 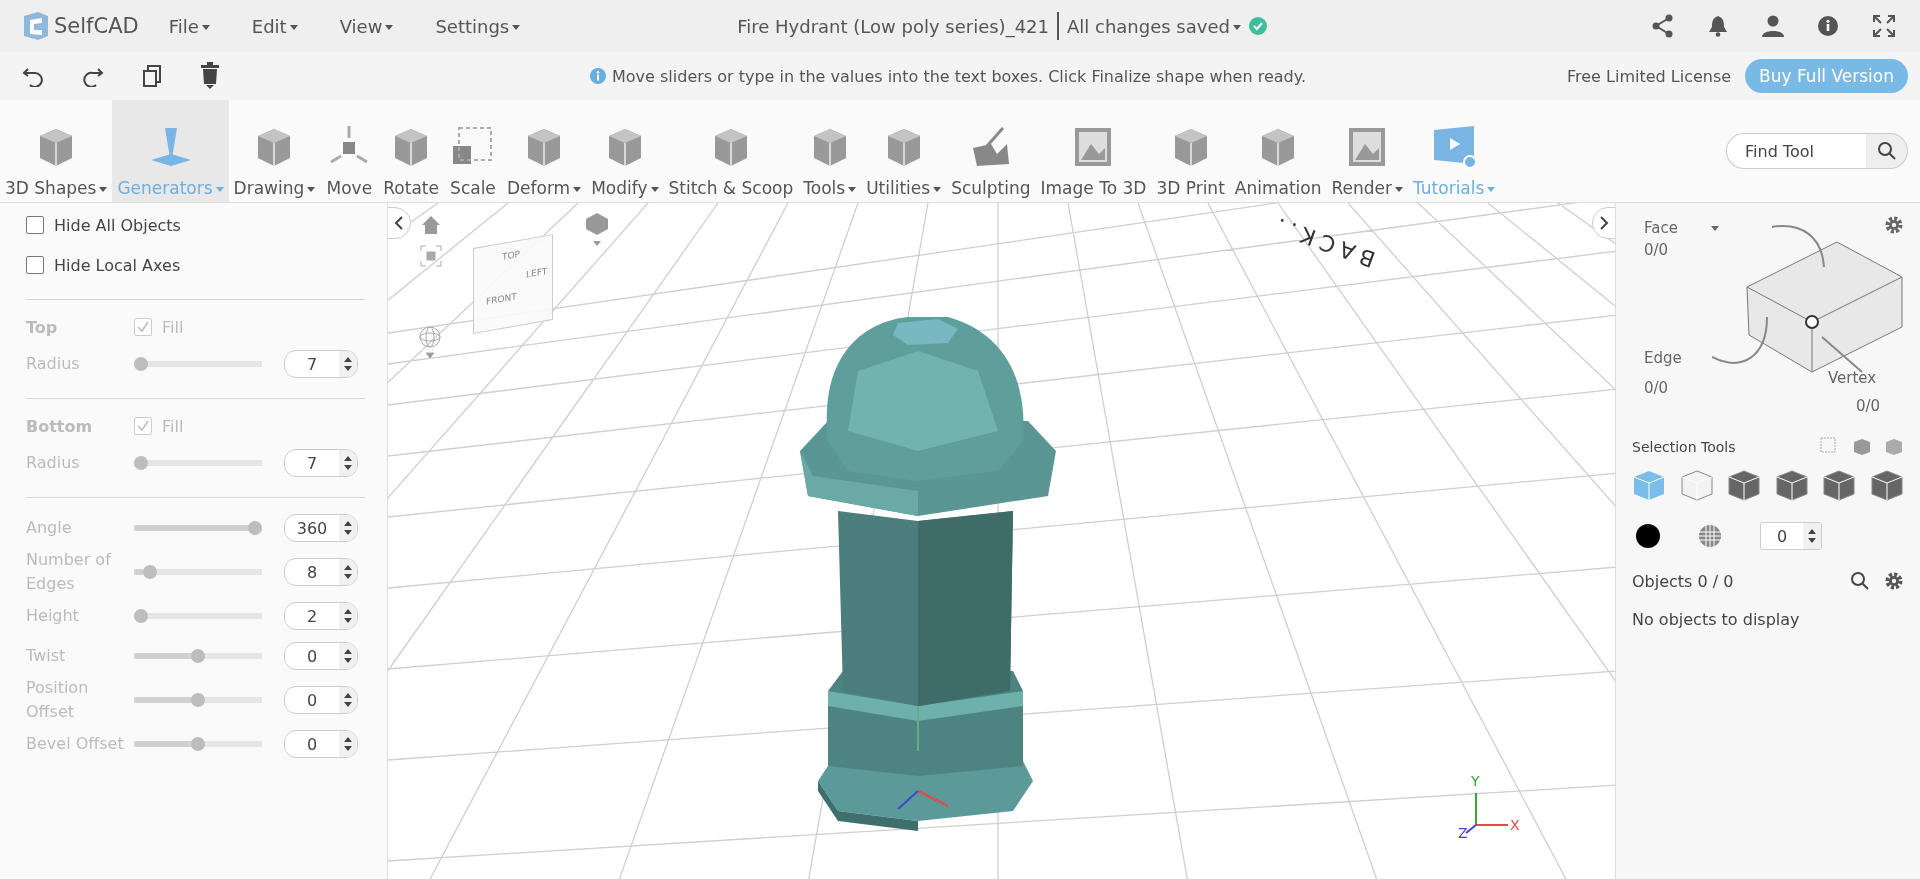 What do you see at coordinates (511, 255) in the screenshot?
I see `cube-face-label: TOP` at bounding box center [511, 255].